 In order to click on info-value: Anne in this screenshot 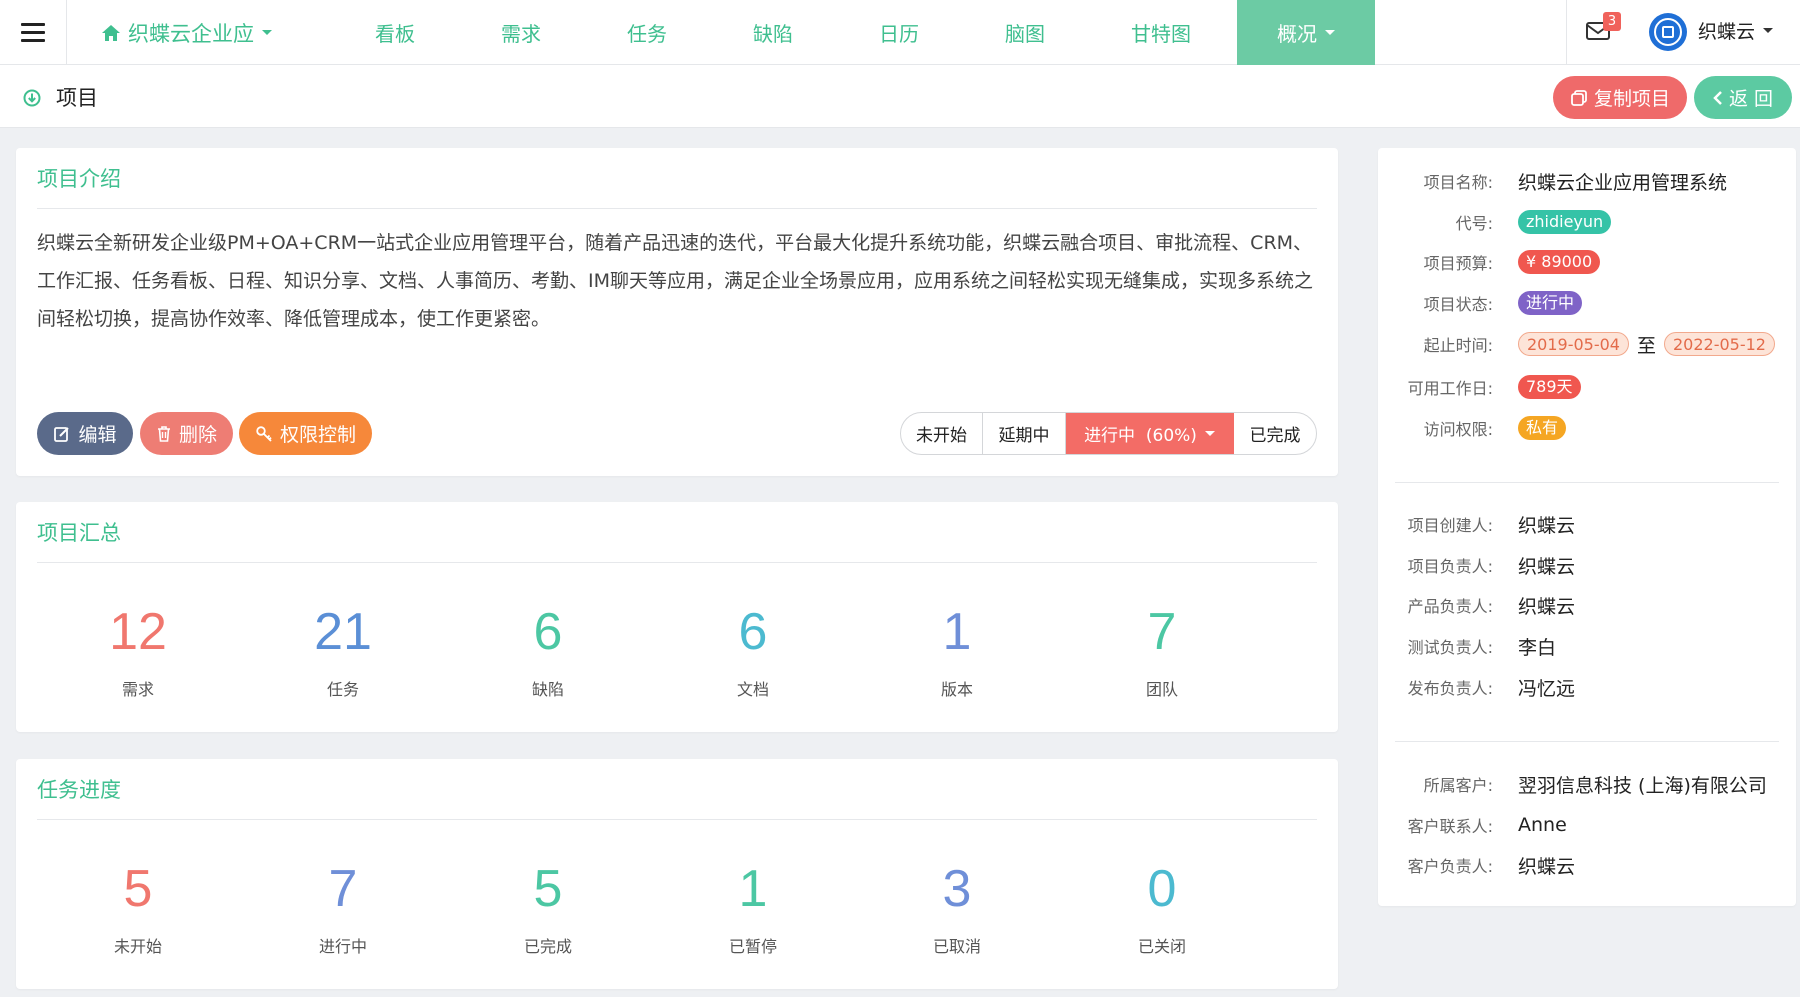, I will do `click(1542, 825)`.